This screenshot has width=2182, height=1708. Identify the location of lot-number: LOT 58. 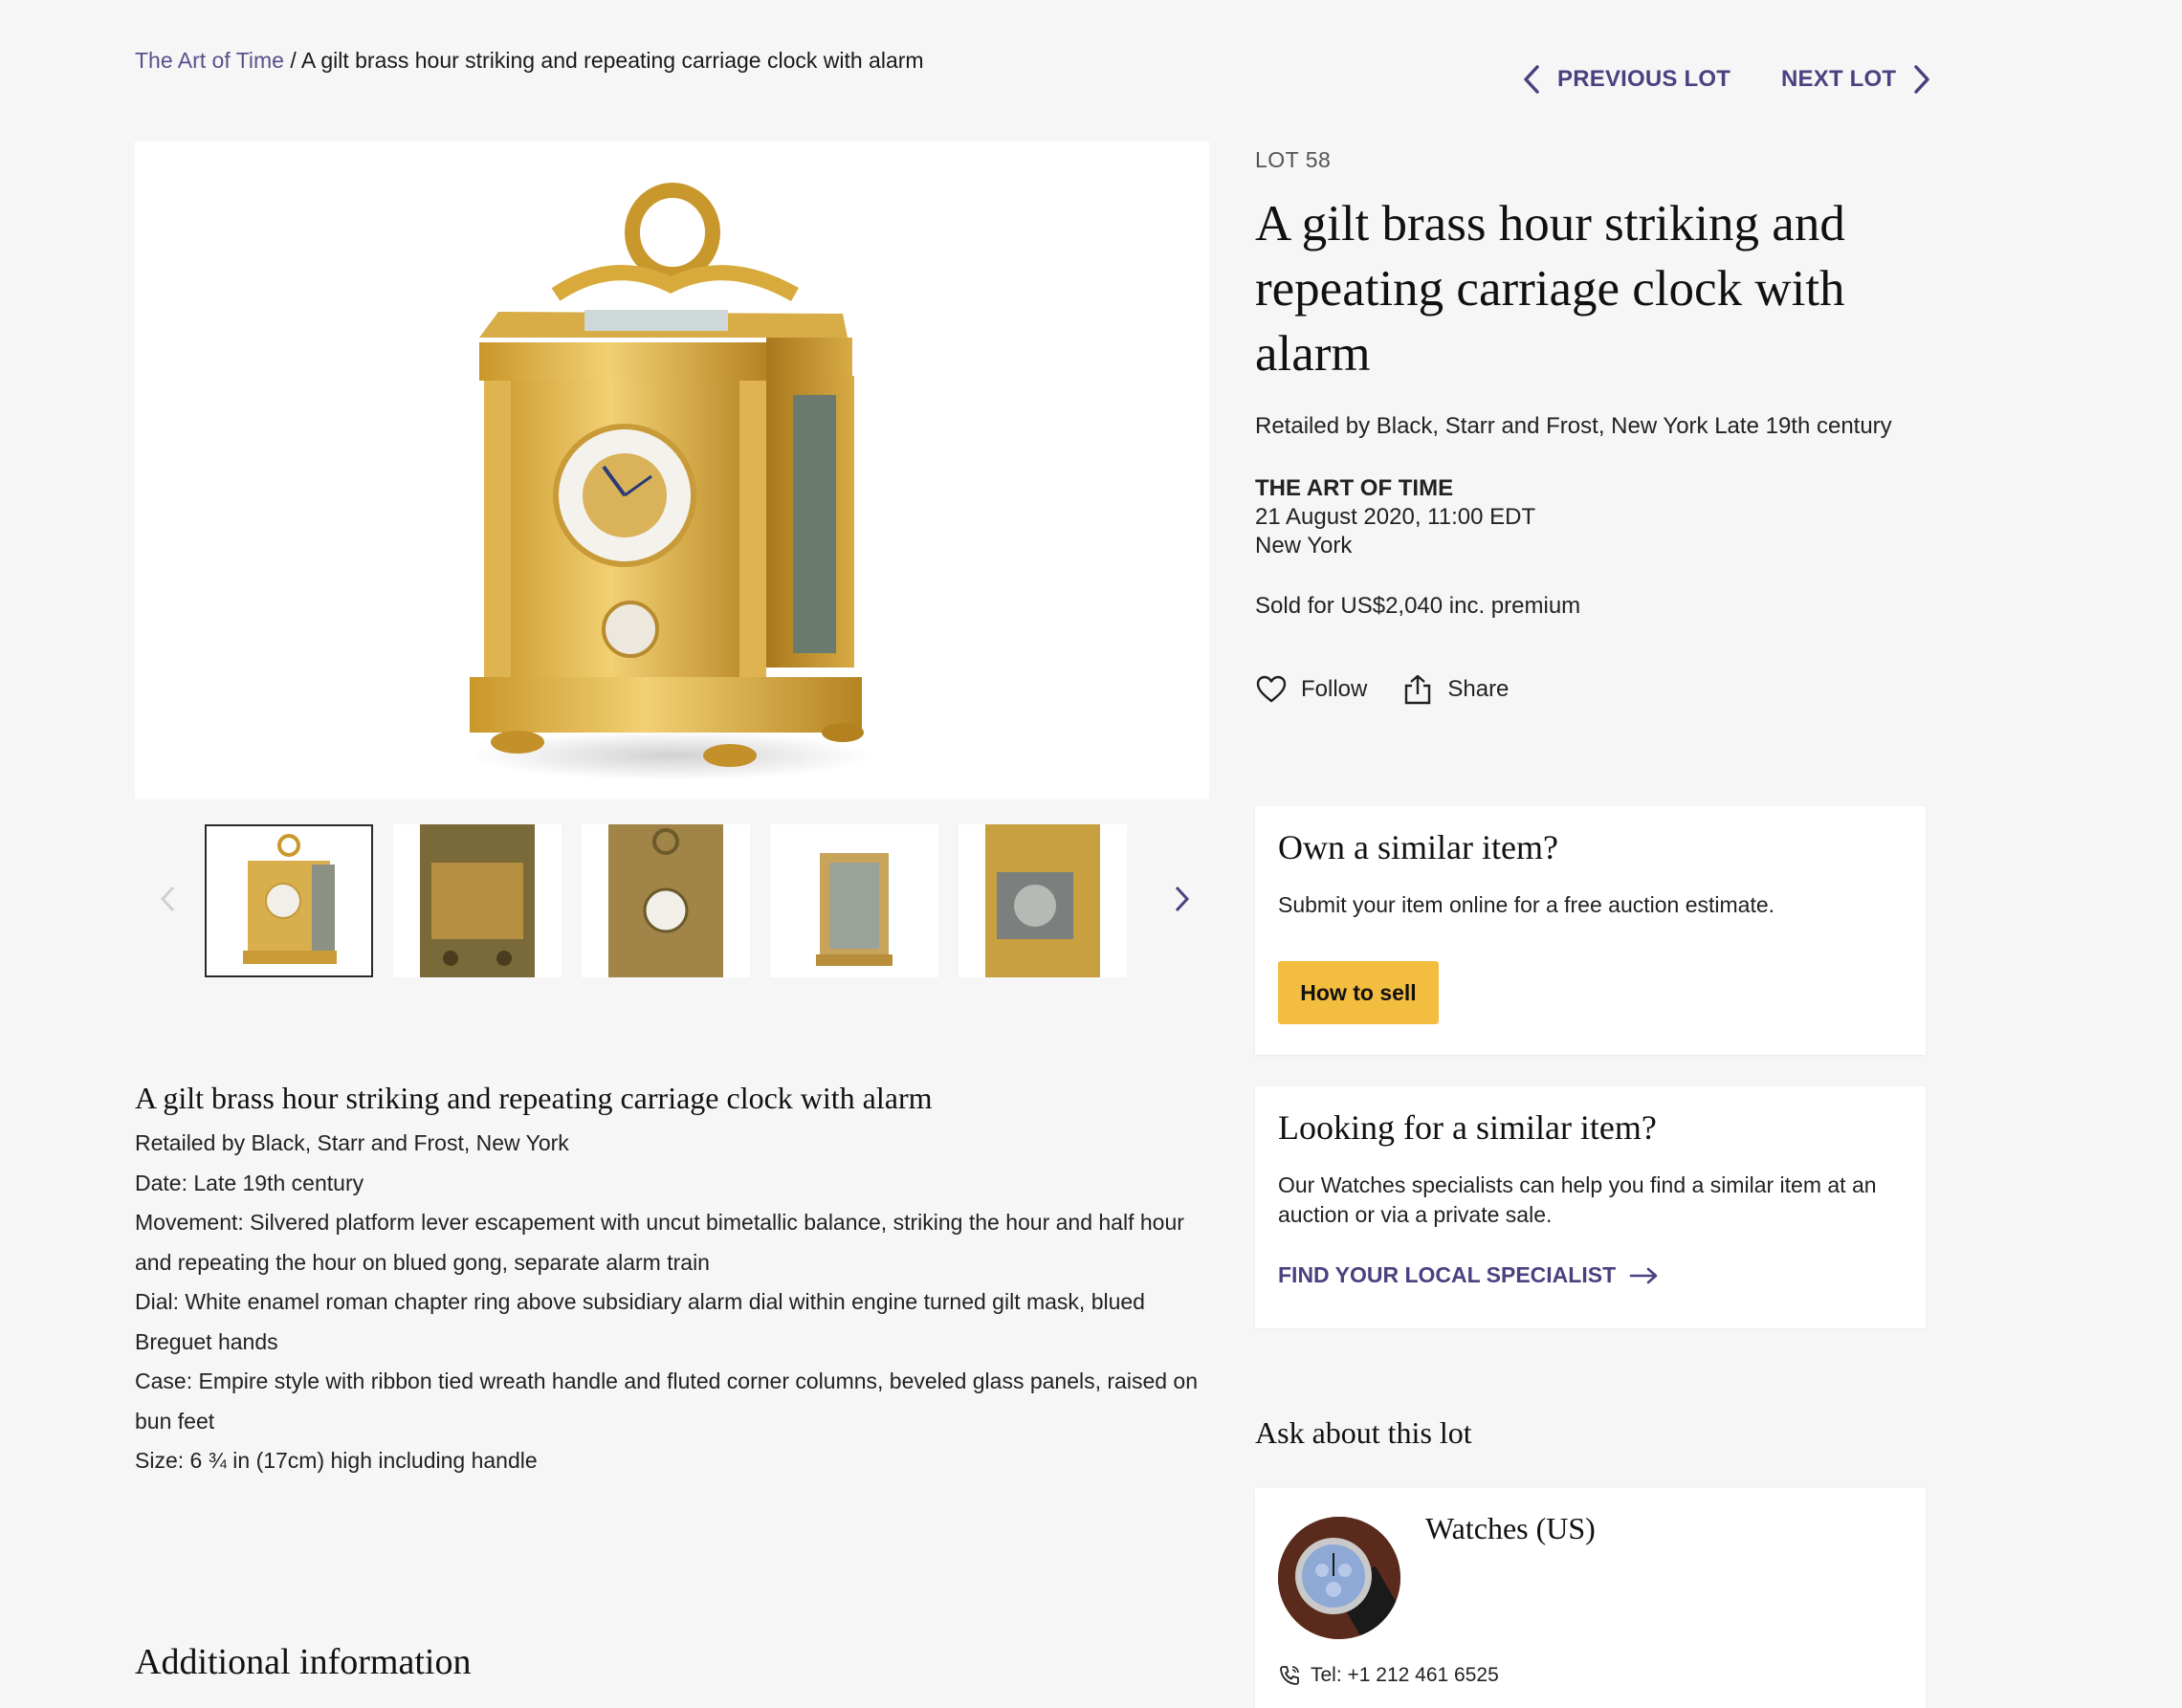
(1293, 159).